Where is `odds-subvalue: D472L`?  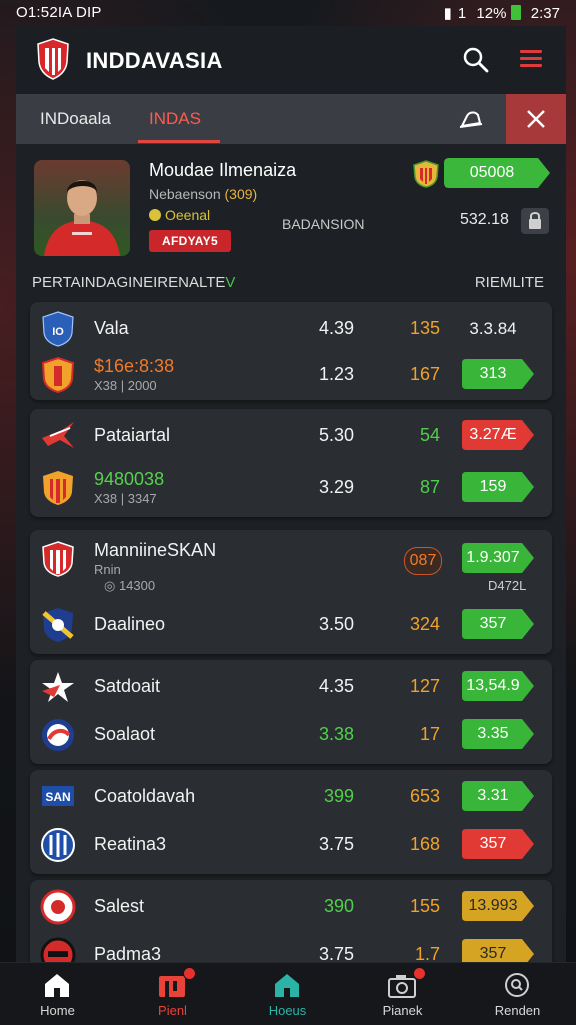 odds-subvalue: D472L is located at coordinates (507, 585).